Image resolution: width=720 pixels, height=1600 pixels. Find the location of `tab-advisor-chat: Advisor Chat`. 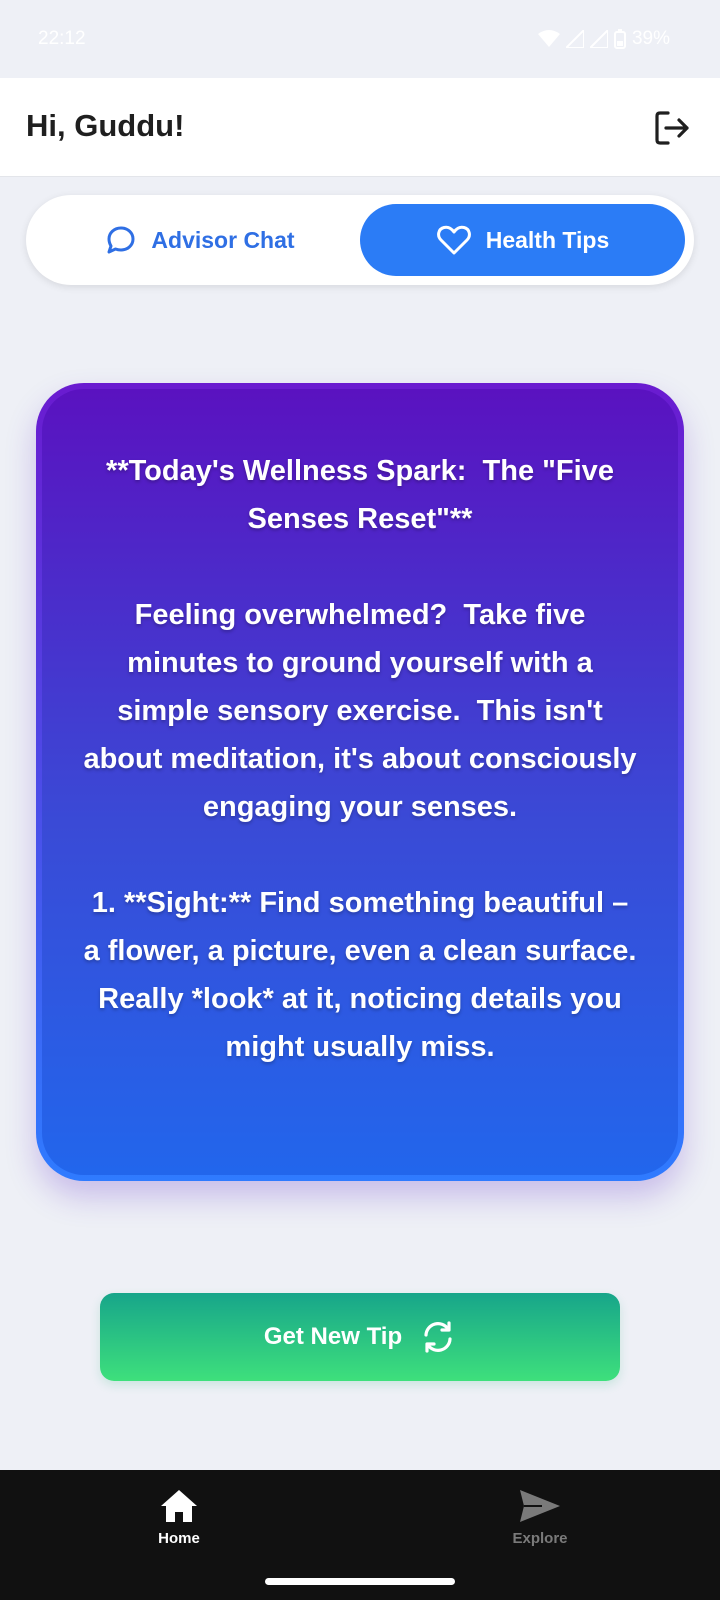

tab-advisor-chat: Advisor Chat is located at coordinates (200, 240).